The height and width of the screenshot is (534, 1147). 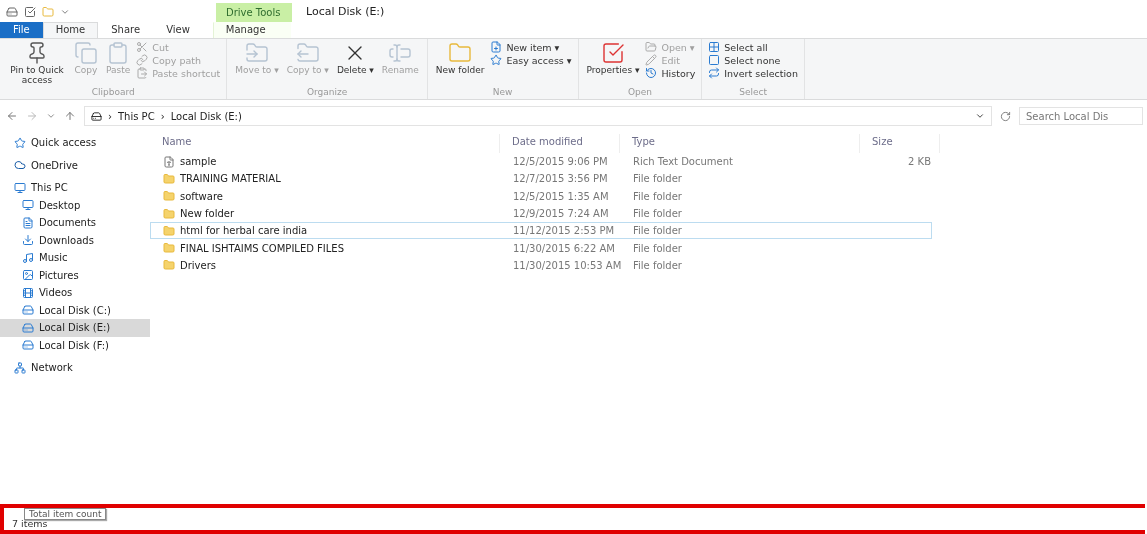 What do you see at coordinates (75, 223) in the screenshot?
I see `sidebar-item: Documents` at bounding box center [75, 223].